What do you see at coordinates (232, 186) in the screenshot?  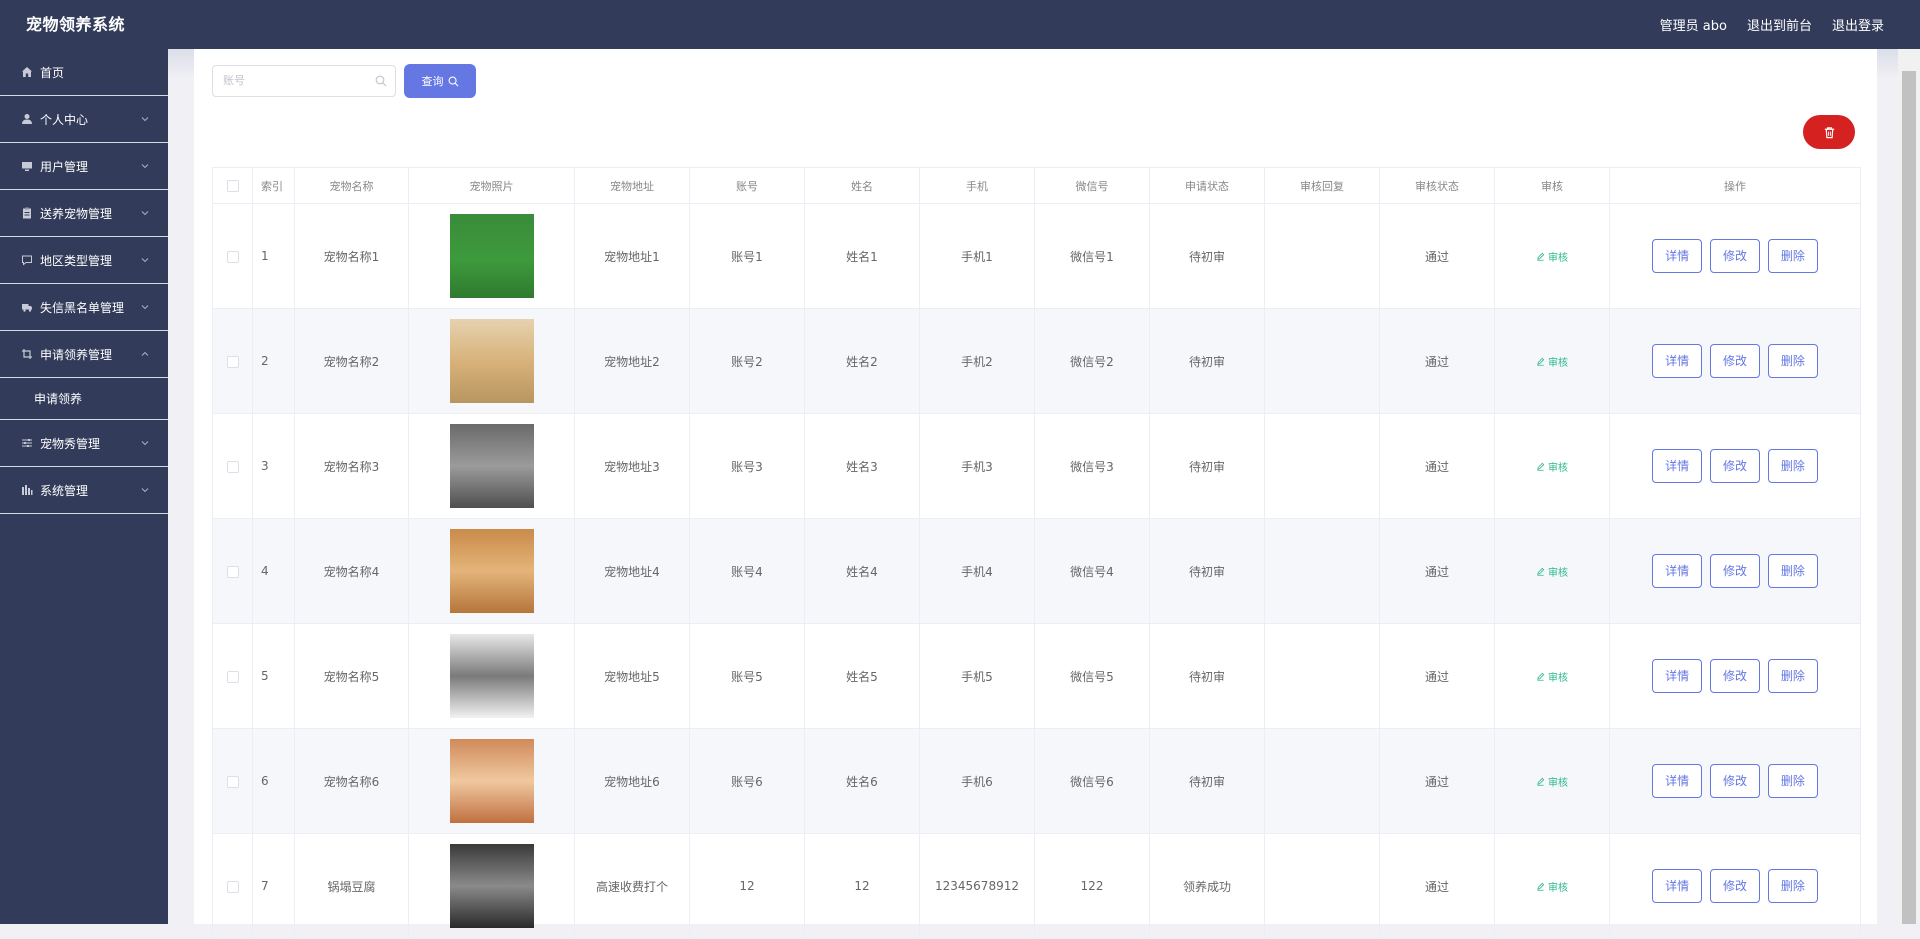 I see `select-all-checkbox` at bounding box center [232, 186].